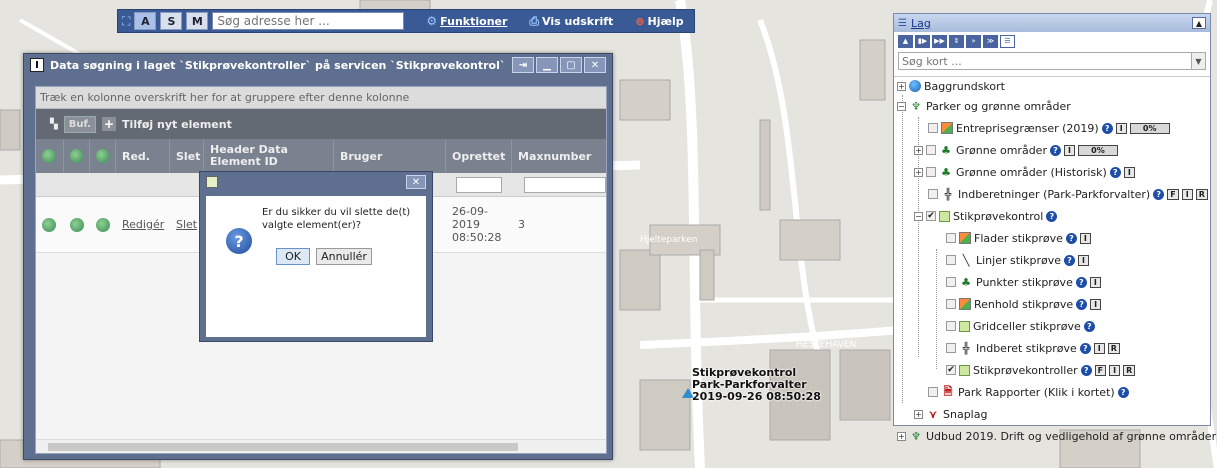 This screenshot has width=1217, height=468. What do you see at coordinates (479, 185) in the screenshot?
I see `created-filter-input` at bounding box center [479, 185].